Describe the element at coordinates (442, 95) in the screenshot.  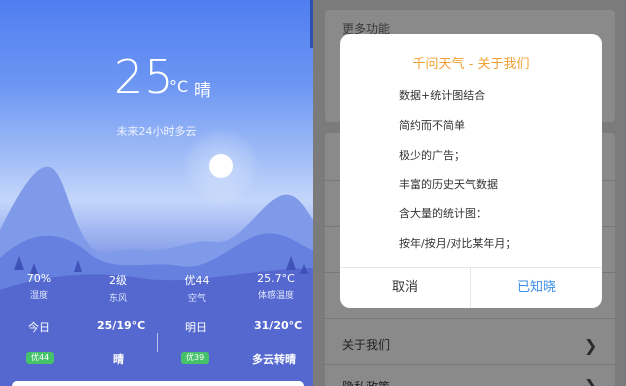
I see `dialog-line: 数据+统计图结合` at that location.